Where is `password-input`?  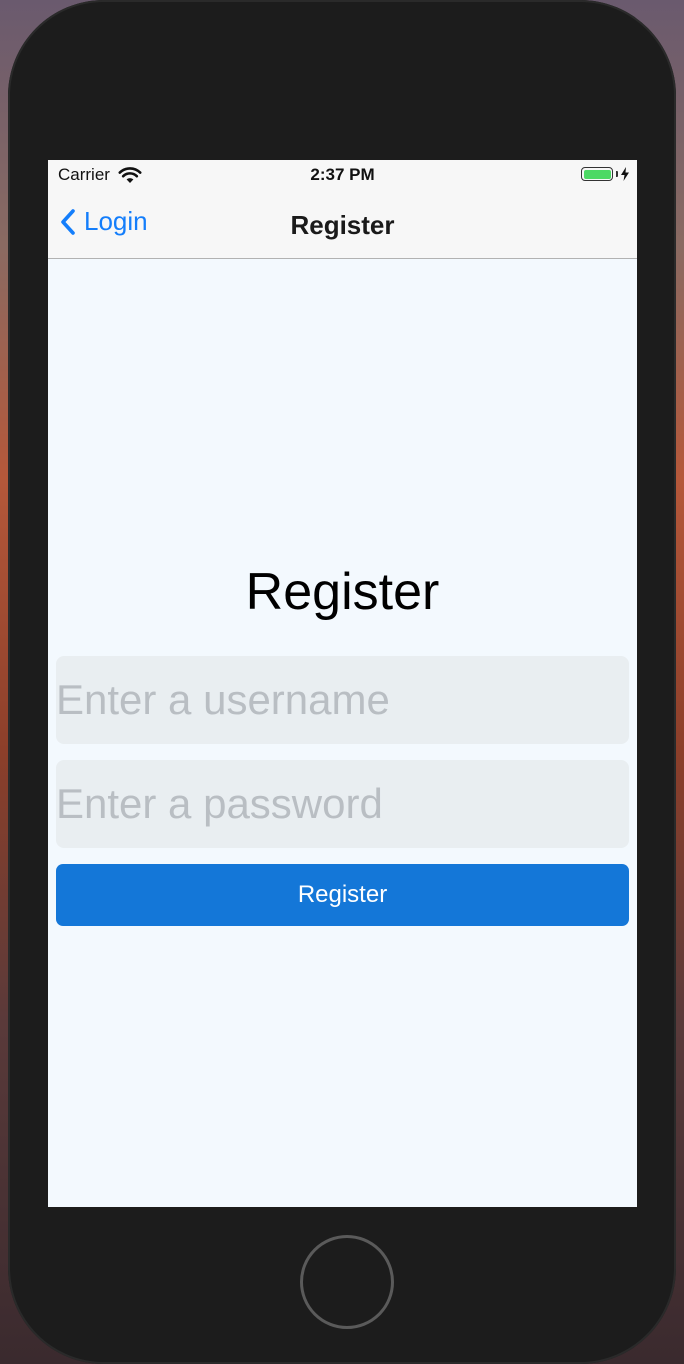 password-input is located at coordinates (342, 804).